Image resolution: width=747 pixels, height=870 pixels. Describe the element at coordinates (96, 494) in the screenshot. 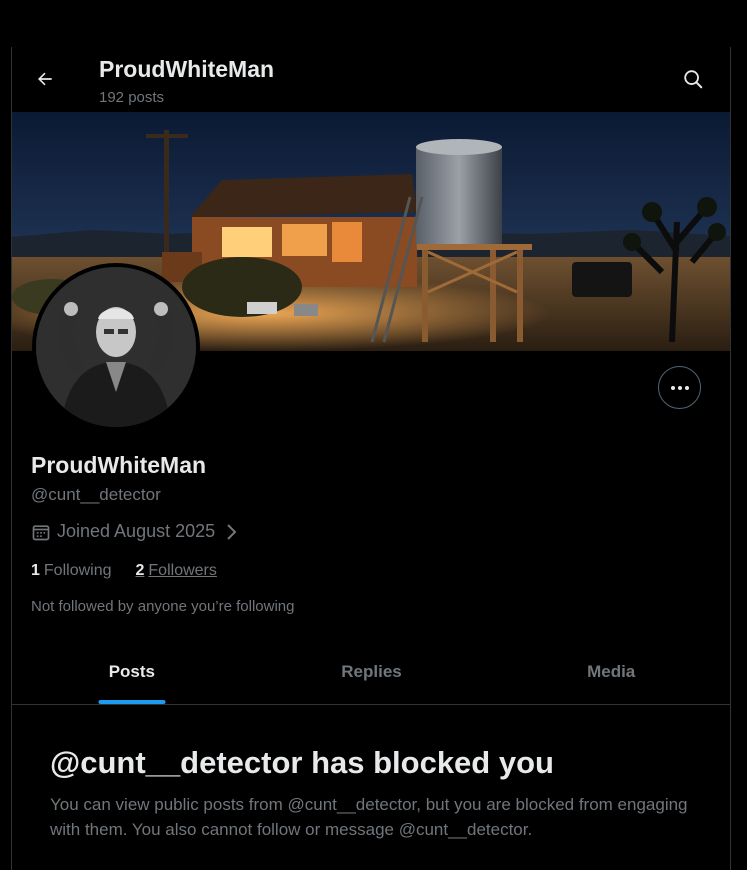

I see `handle: @cunt__detector` at that location.